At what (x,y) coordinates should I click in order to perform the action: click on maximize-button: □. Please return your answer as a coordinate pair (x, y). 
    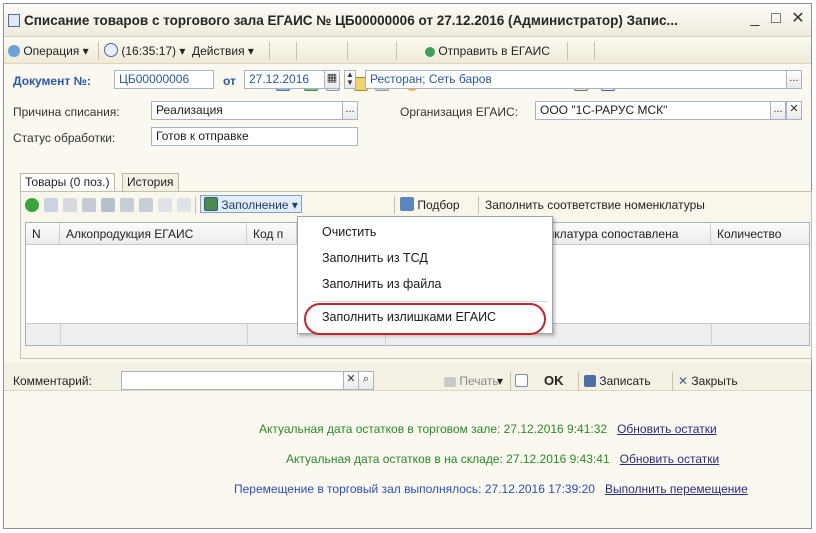
    Looking at the image, I should click on (776, 19).